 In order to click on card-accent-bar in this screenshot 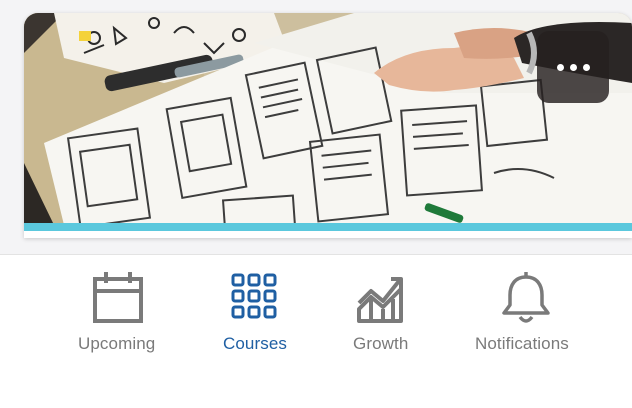, I will do `click(328, 227)`.